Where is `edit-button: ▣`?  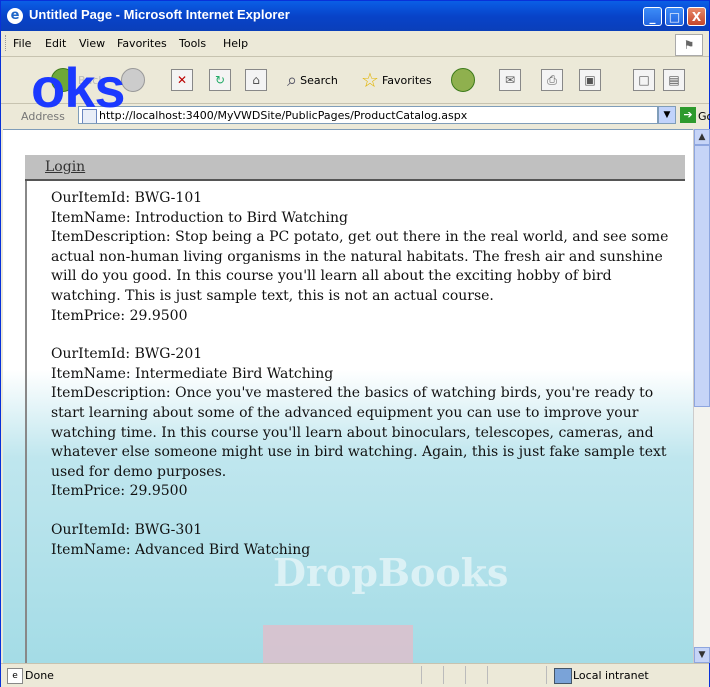
edit-button: ▣ is located at coordinates (590, 80).